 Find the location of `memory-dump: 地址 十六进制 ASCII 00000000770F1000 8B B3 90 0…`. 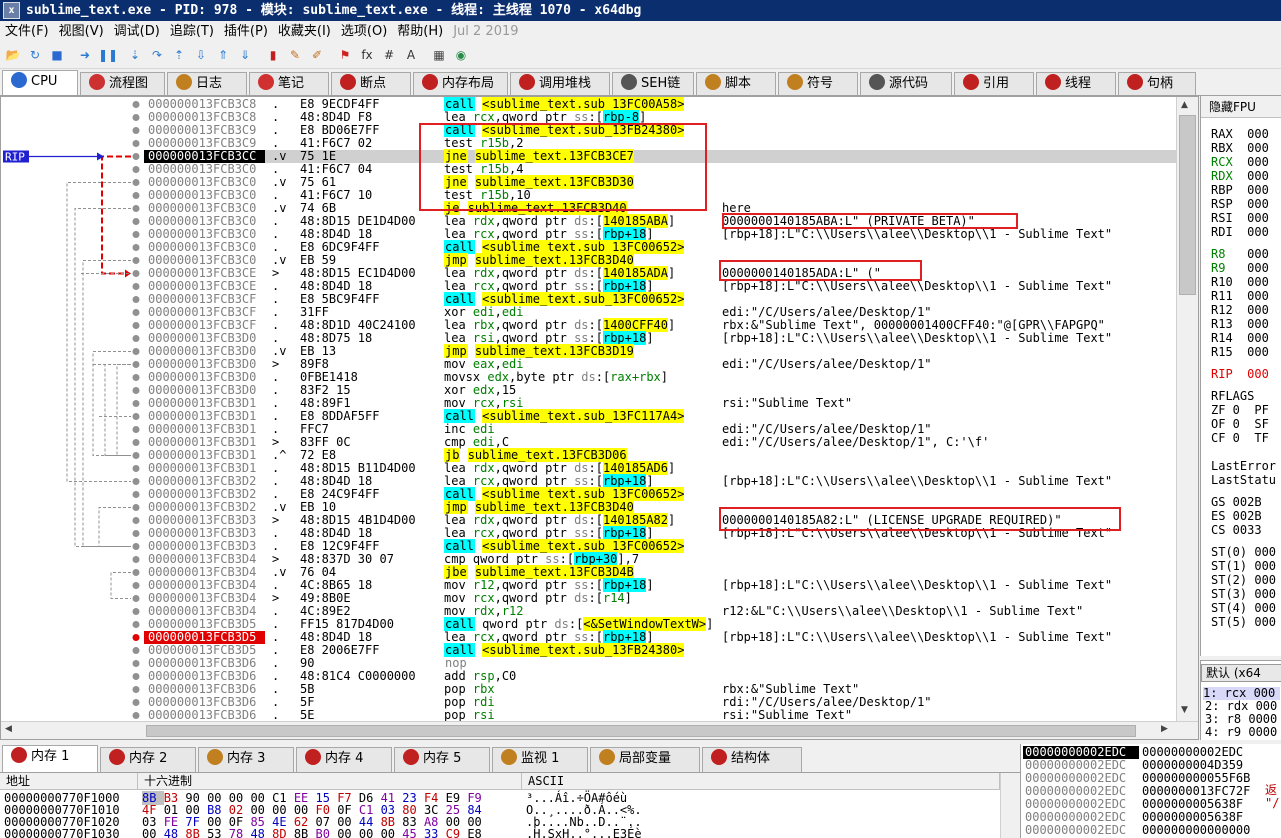

memory-dump: 地址 十六进制 ASCII 00000000770F1000 8B B3 90 0… is located at coordinates (510, 805).